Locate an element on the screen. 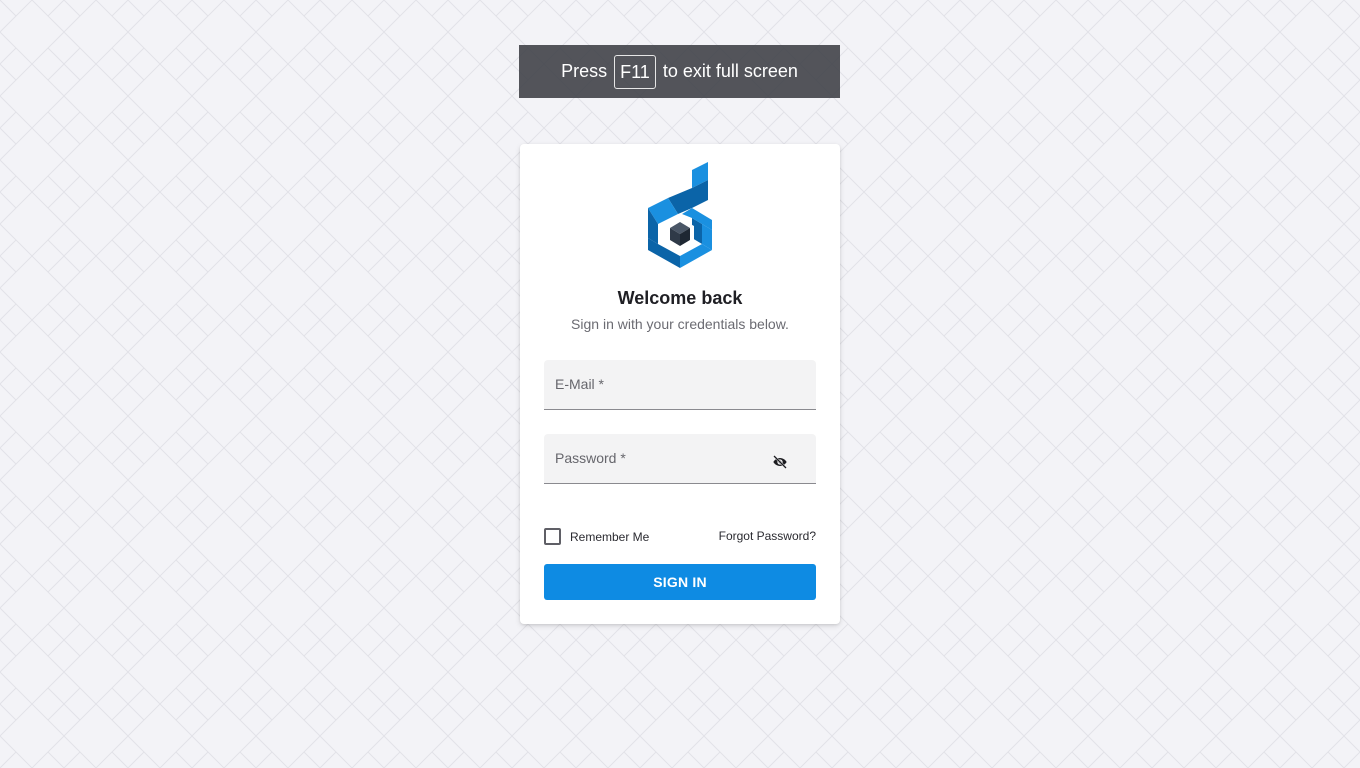  fullscreen-notice: Press F11 to exit full screen is located at coordinates (679, 71).